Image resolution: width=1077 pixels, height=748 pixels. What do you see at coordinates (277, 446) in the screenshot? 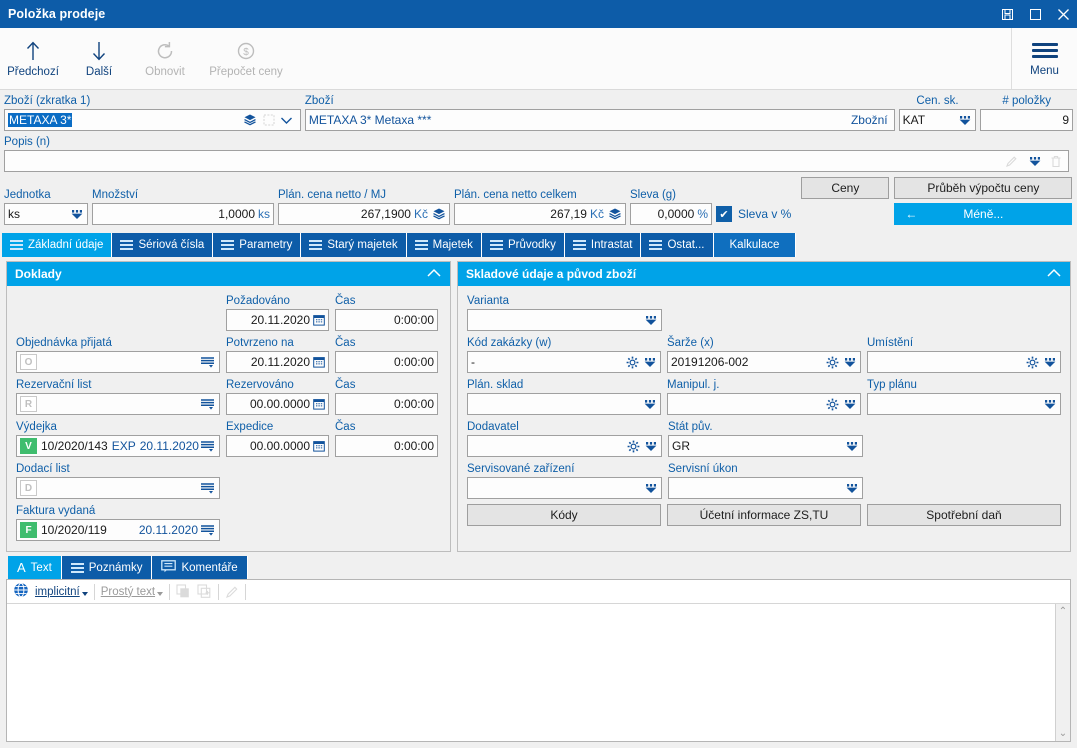
I see `expedition-date-input: 00.00.0000` at bounding box center [277, 446].